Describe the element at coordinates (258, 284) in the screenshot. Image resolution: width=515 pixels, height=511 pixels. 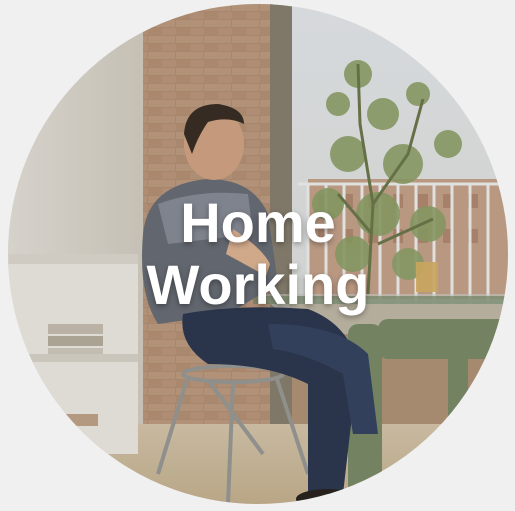
I see `caption-line-working: Working` at that location.